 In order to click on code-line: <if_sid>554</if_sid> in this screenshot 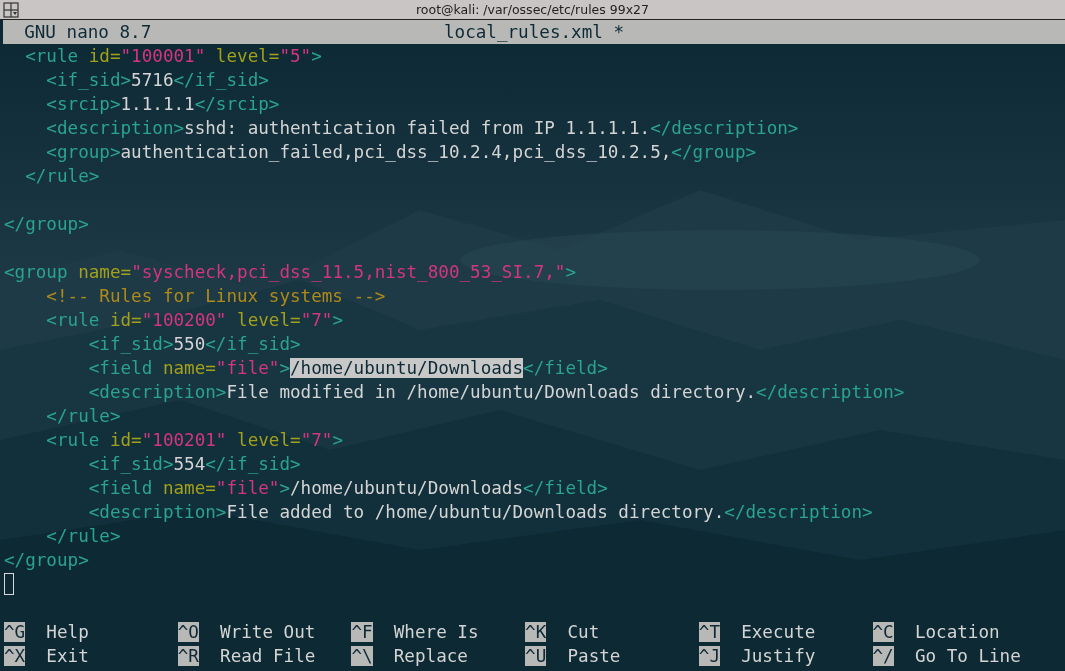, I will do `click(194, 464)`.